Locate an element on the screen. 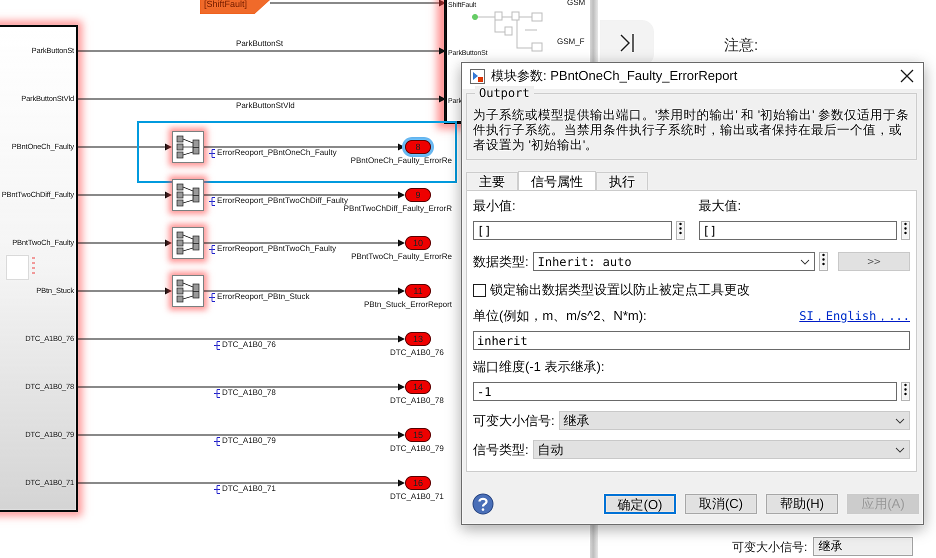 The image size is (936, 558). outport-block: 9 is located at coordinates (418, 195).